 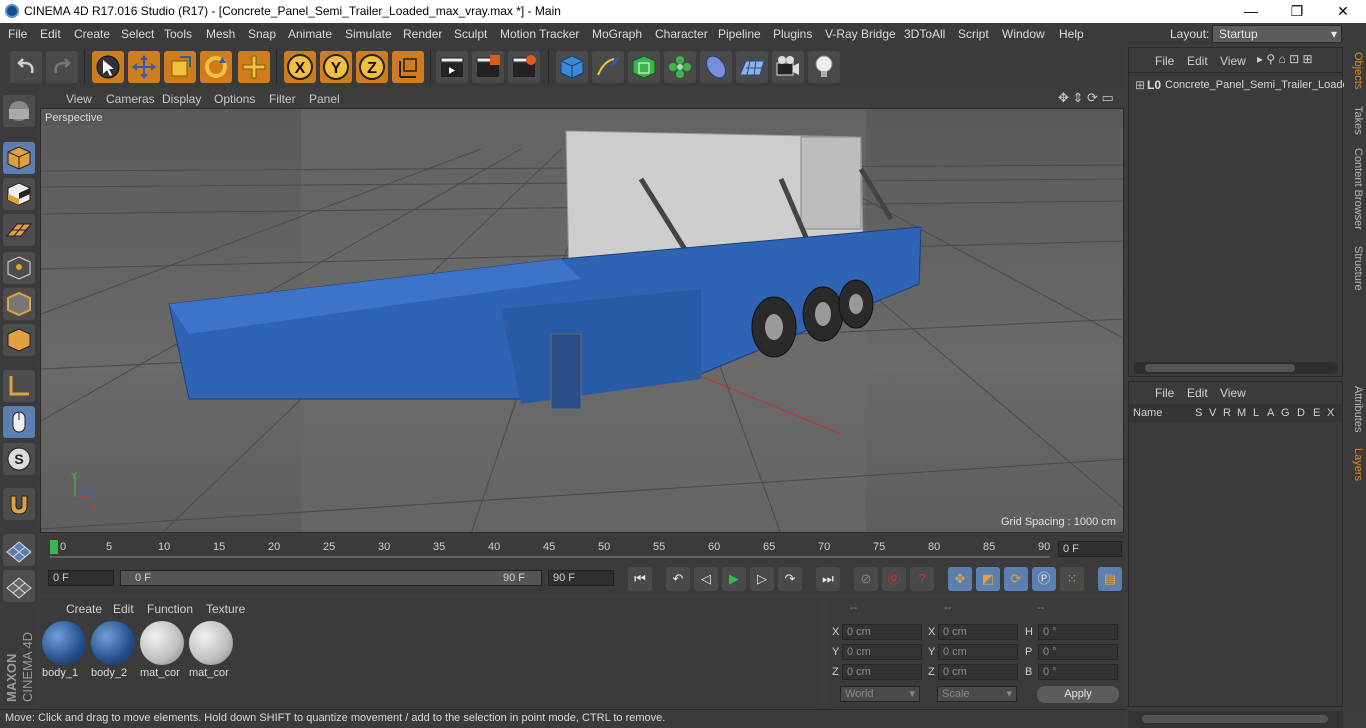 What do you see at coordinates (739, 34) in the screenshot?
I see `menu-pipeline: Pipeline` at bounding box center [739, 34].